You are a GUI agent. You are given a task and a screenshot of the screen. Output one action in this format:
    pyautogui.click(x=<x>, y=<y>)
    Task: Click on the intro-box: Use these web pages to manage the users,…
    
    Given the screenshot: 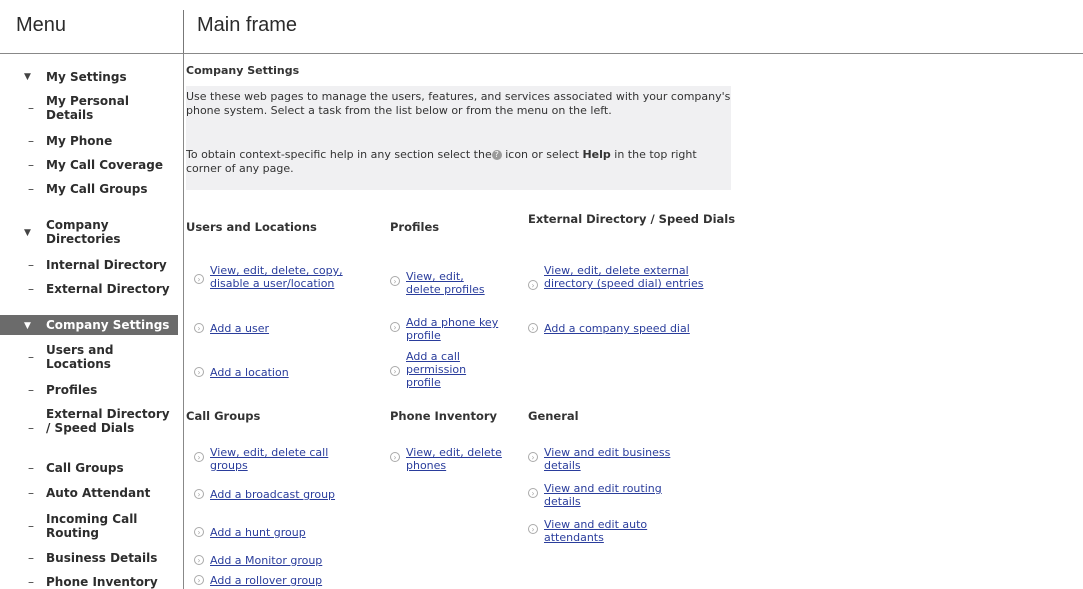 What is the action you would take?
    pyautogui.click(x=458, y=138)
    